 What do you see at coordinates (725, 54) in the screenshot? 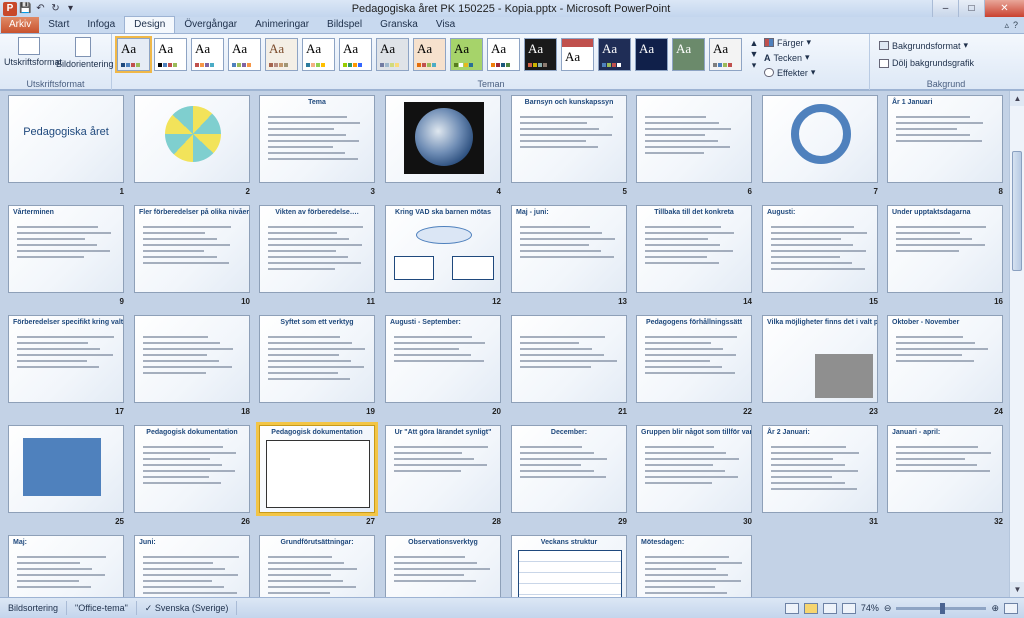
I see `theme-17: Aa` at bounding box center [725, 54].